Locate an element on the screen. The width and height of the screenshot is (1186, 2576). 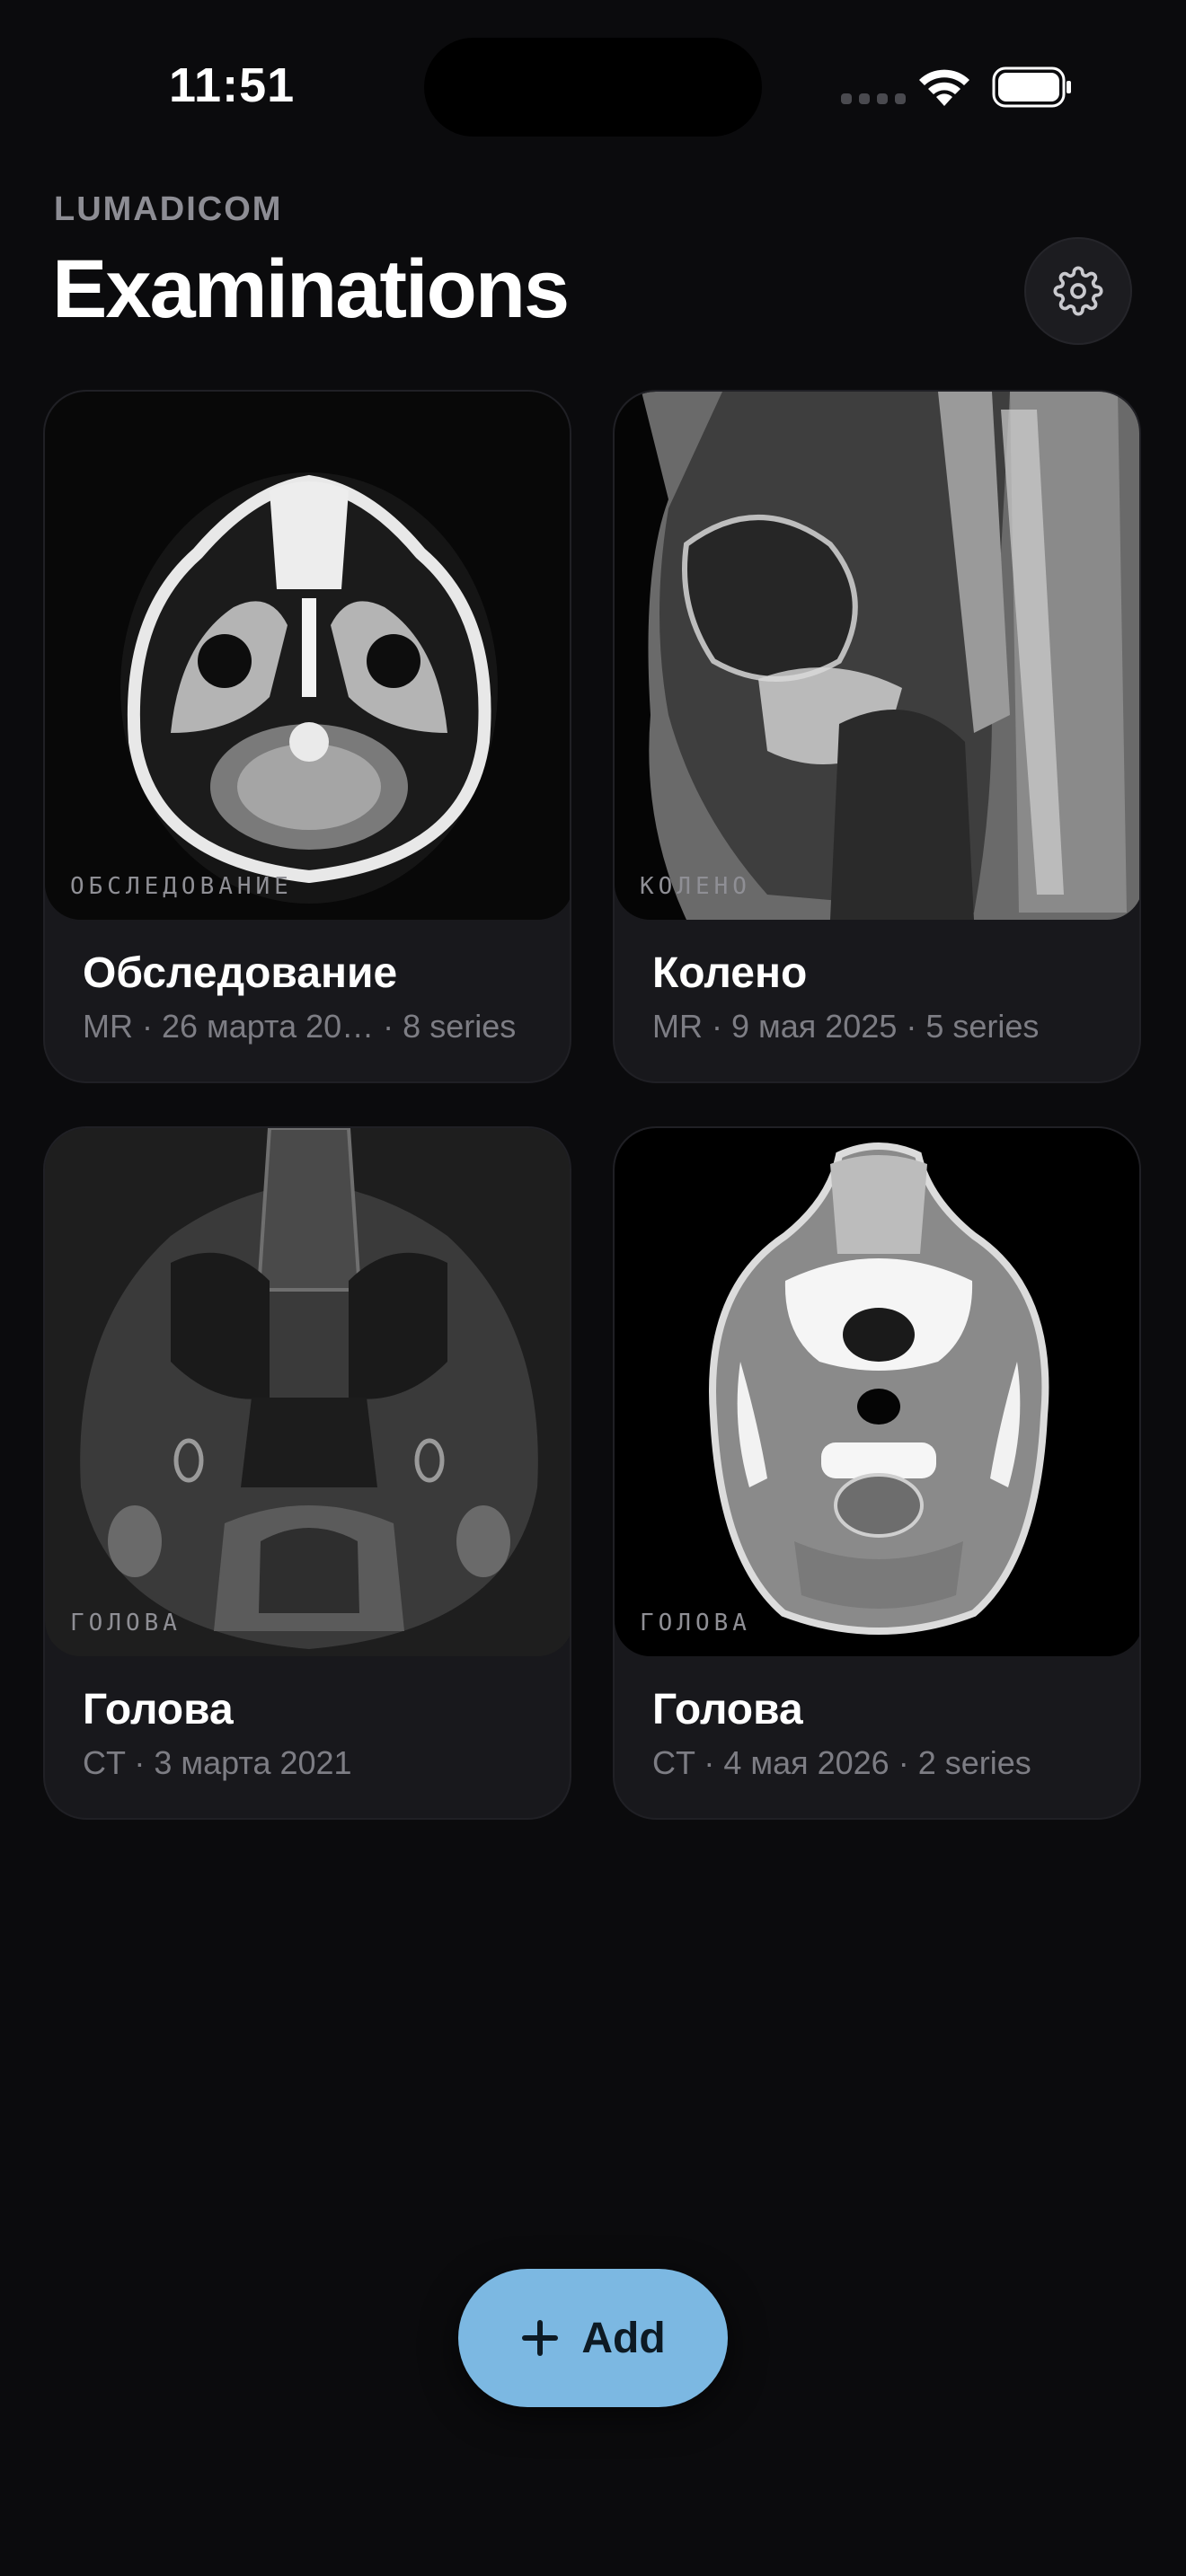
cellular-signal-icon is located at coordinates (873, 98).